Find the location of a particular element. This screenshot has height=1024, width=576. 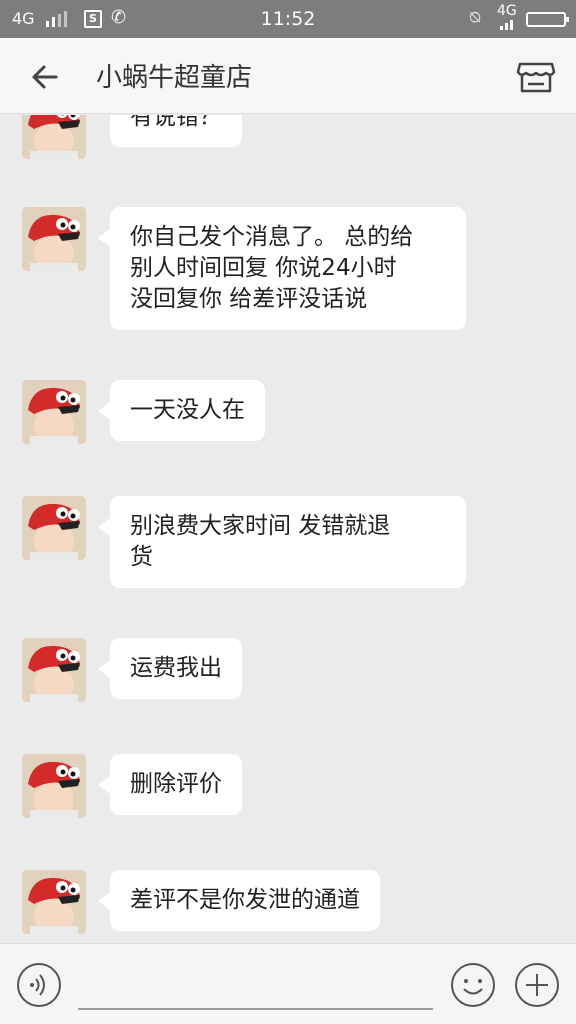

message-text: 删除评价 is located at coordinates (176, 784).